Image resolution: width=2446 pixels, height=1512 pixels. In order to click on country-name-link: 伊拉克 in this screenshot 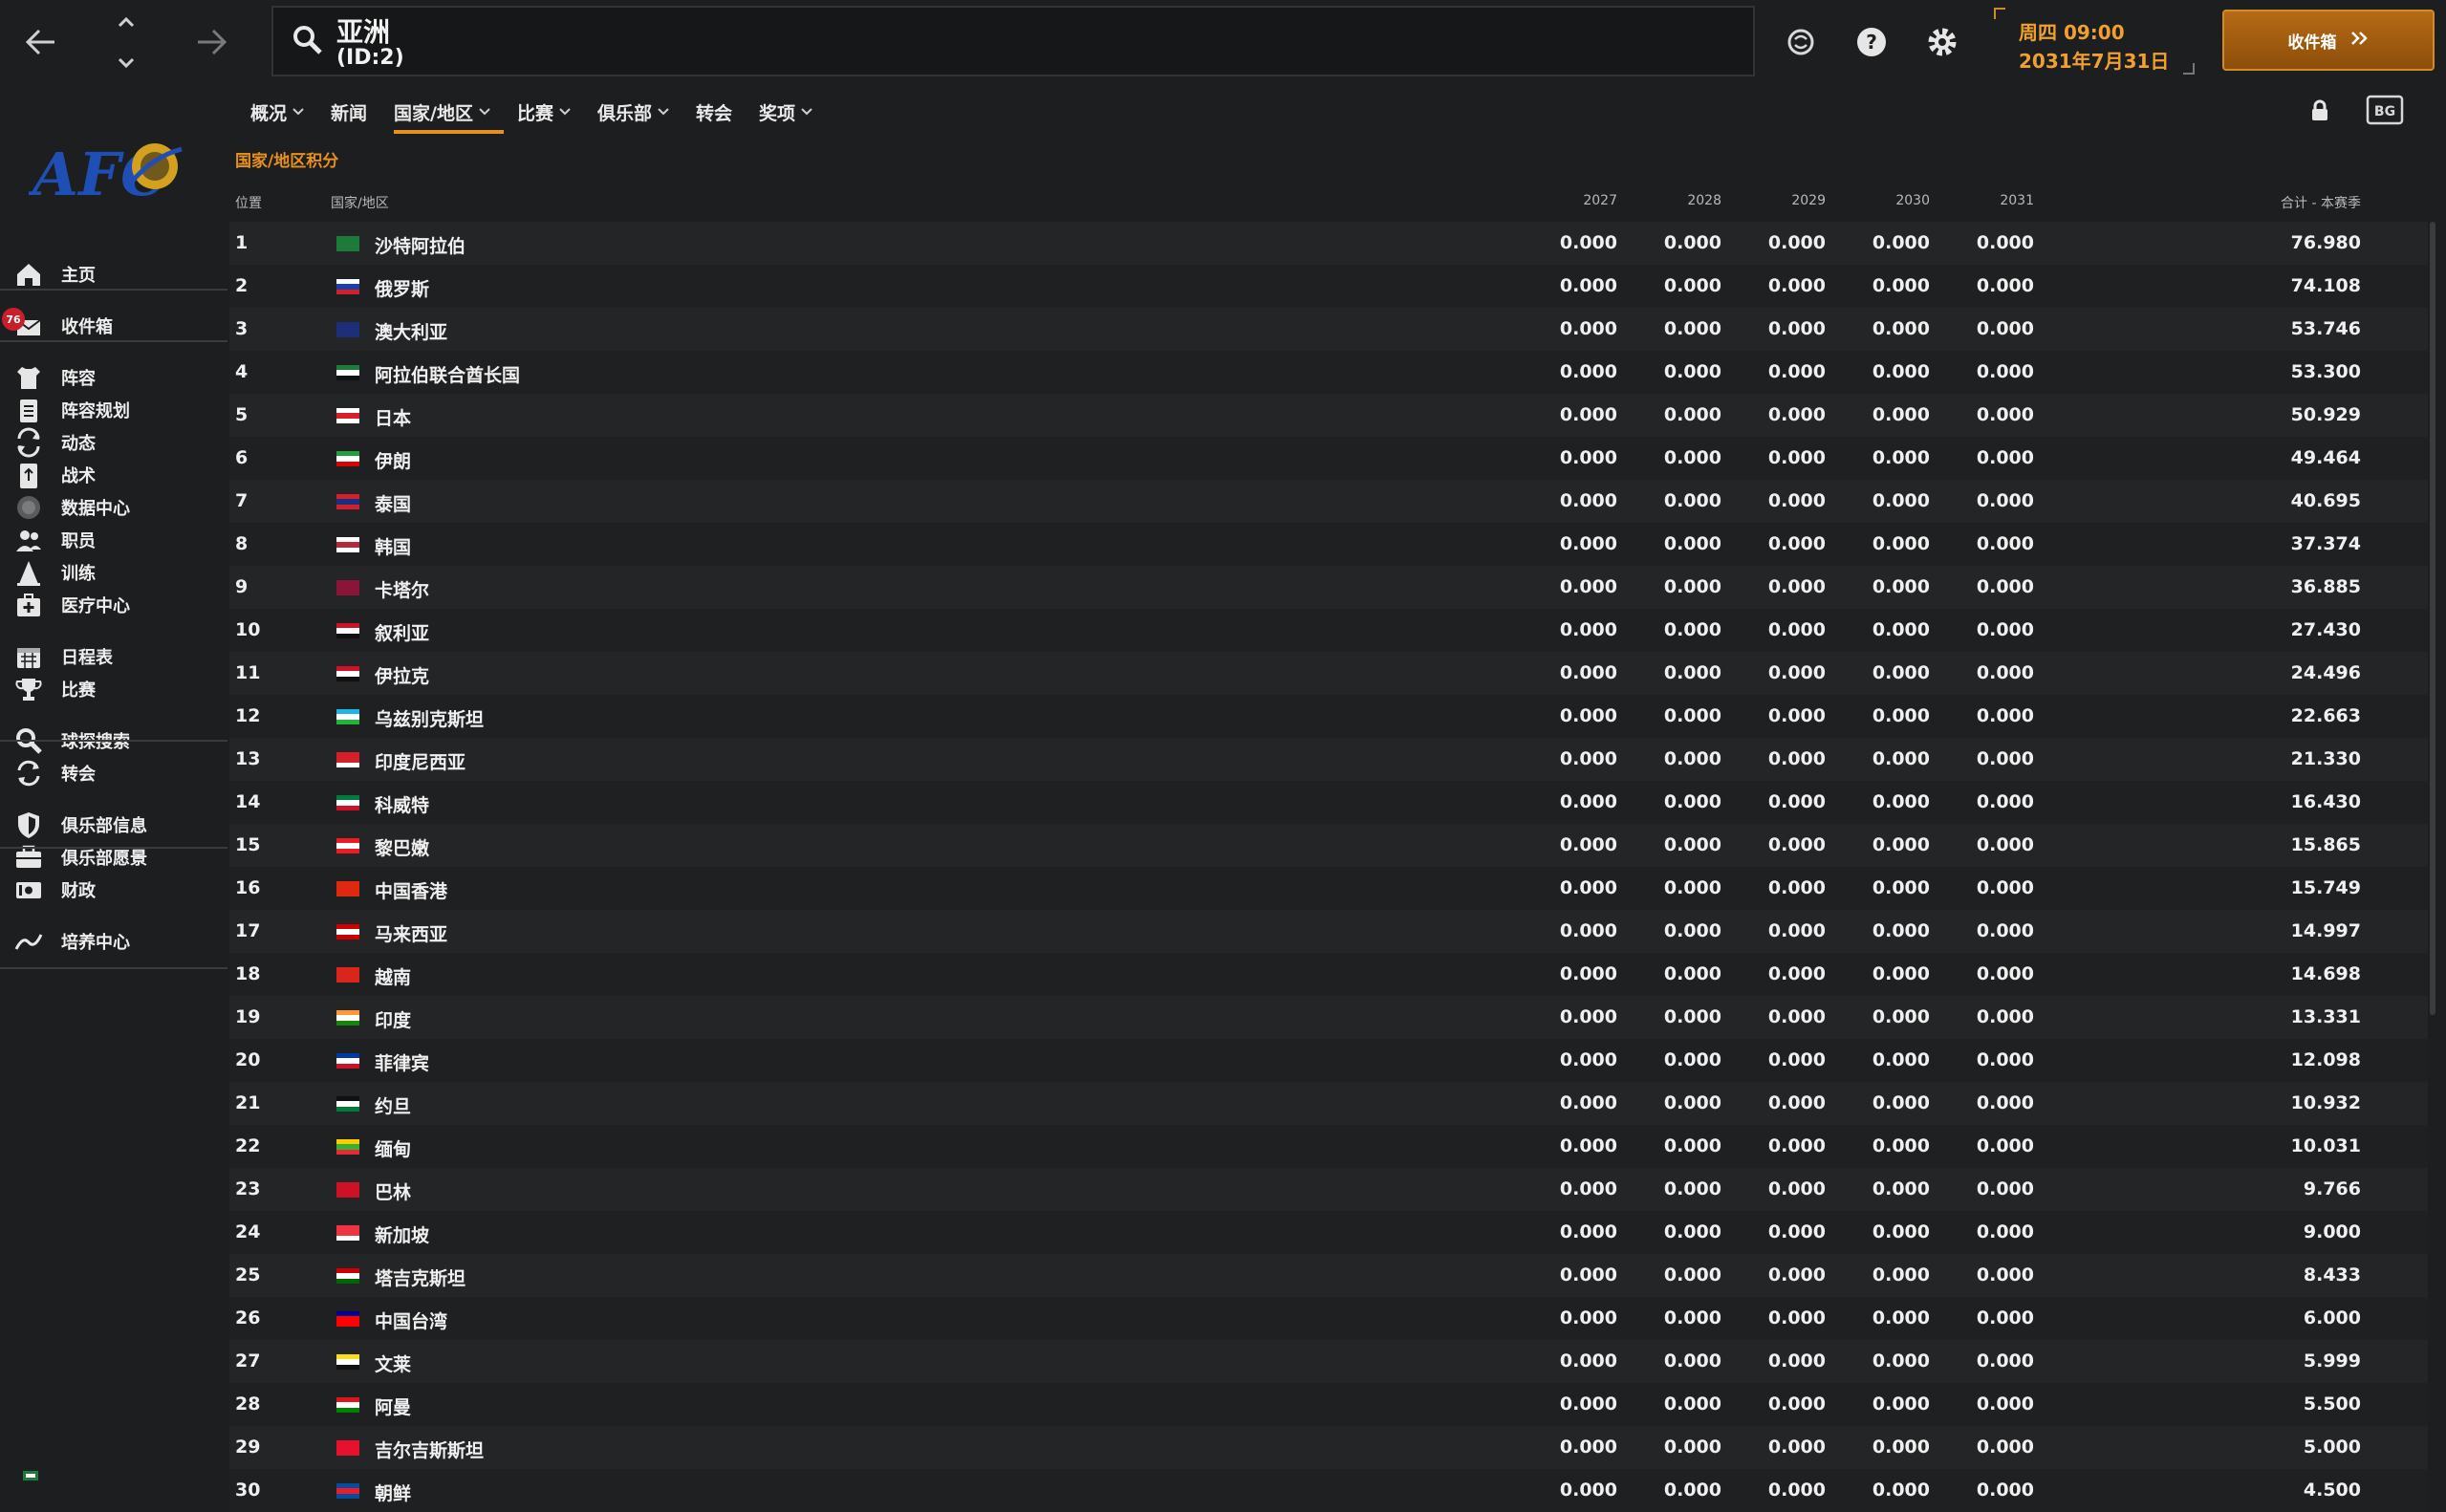, I will do `click(402, 675)`.